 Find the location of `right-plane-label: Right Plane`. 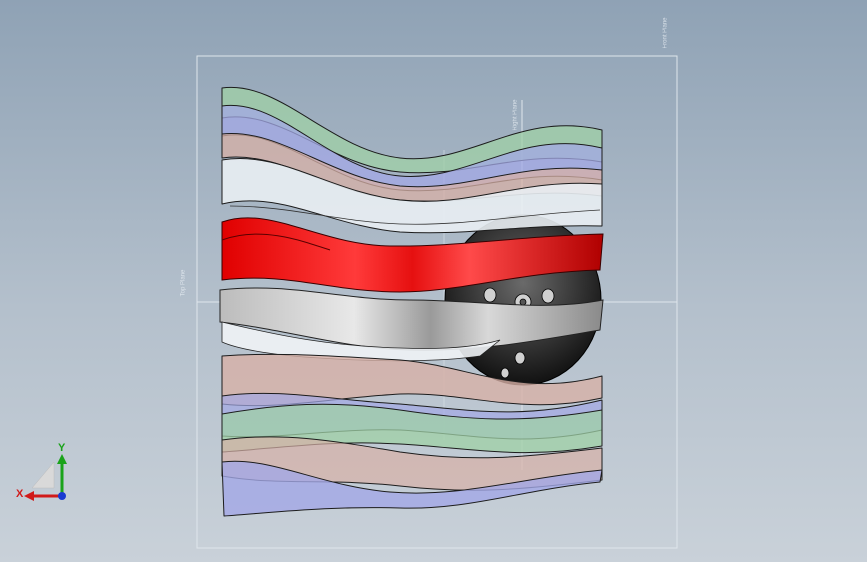

right-plane-label: Right Plane is located at coordinates (515, 115).